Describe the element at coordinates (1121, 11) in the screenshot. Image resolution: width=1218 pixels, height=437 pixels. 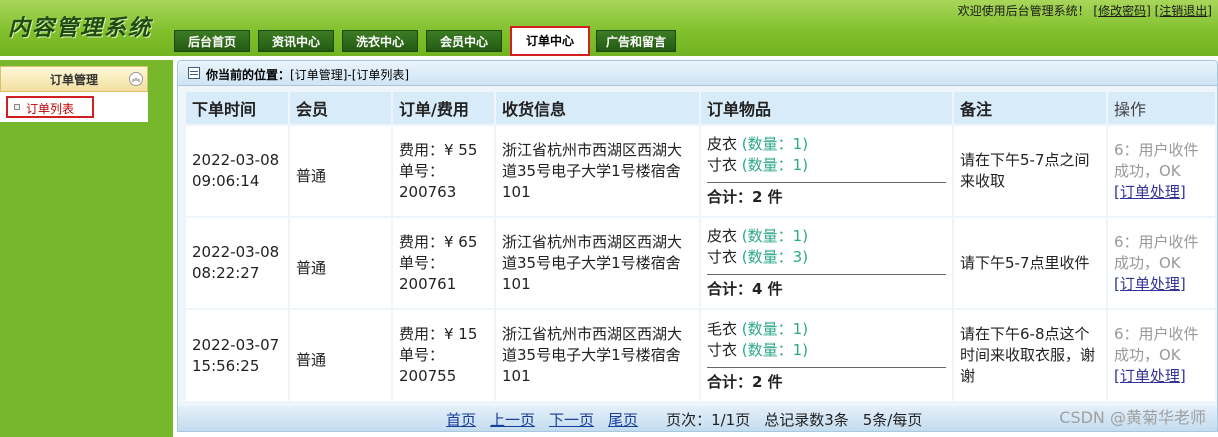
I see `change-password-link: [修改密码]` at that location.